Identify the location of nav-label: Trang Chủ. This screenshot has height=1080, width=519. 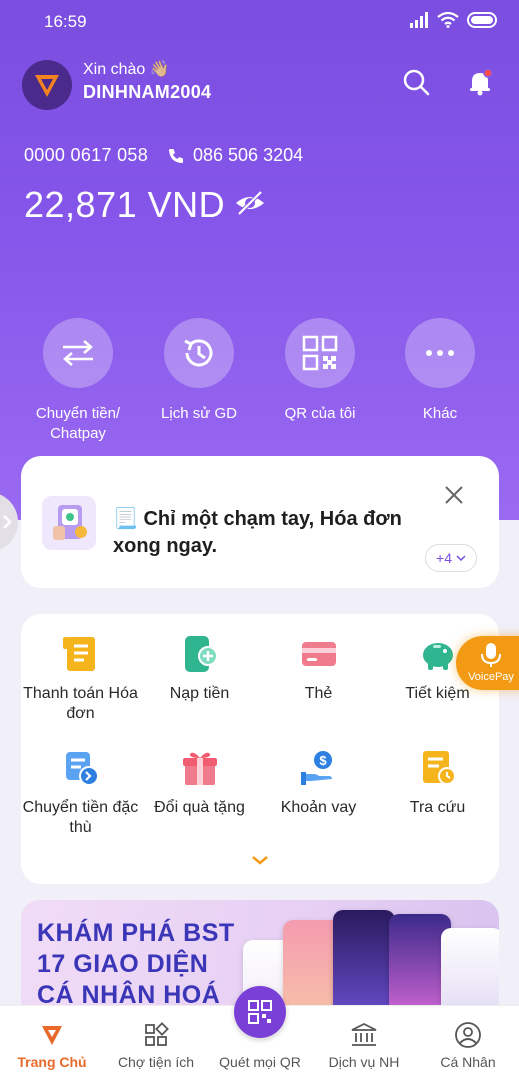
(52, 1062).